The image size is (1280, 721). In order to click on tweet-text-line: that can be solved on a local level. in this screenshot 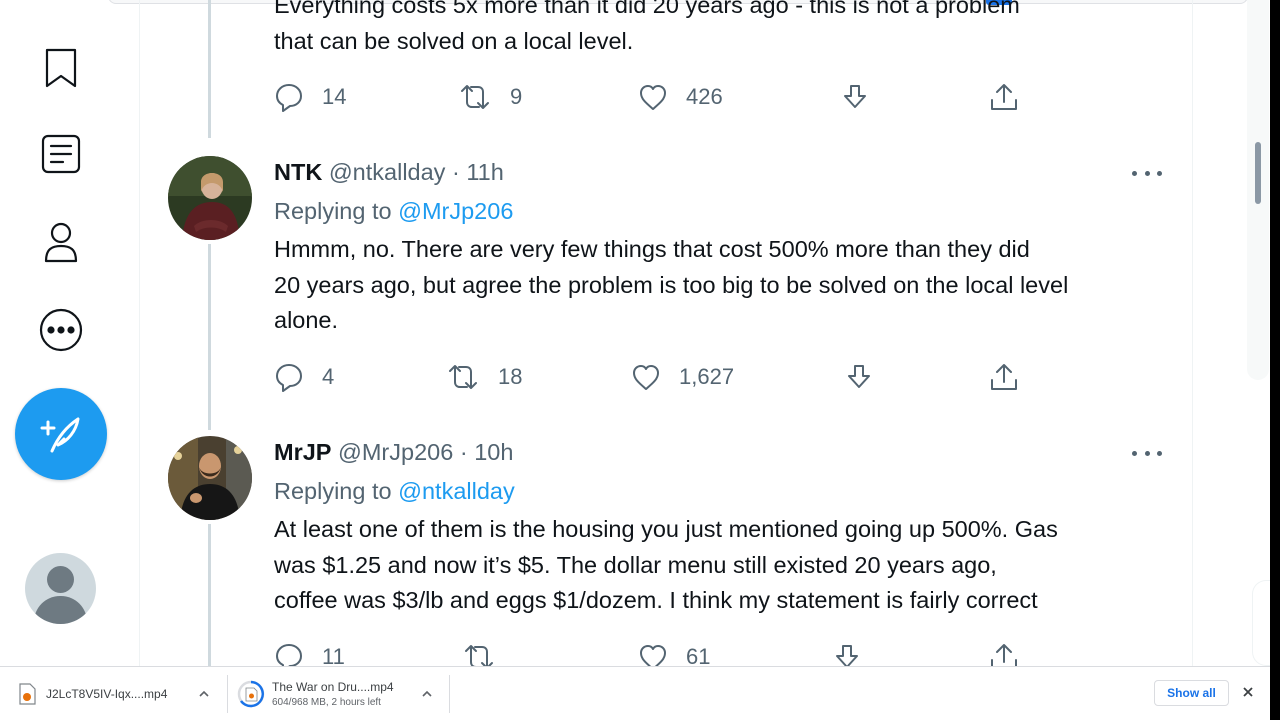, I will do `click(454, 40)`.